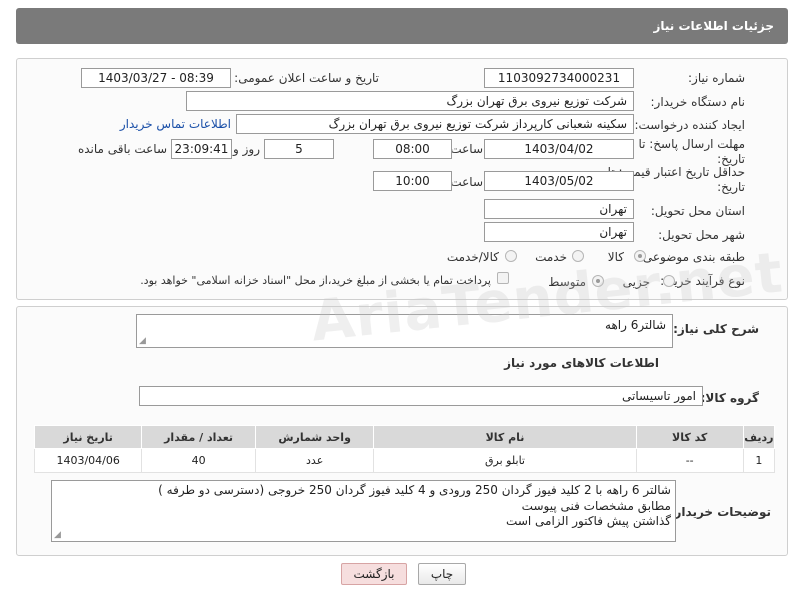 The height and width of the screenshot is (598, 789). What do you see at coordinates (689, 125) in the screenshot?
I see `creator-label: ایجاد کننده درخواست:` at bounding box center [689, 125].